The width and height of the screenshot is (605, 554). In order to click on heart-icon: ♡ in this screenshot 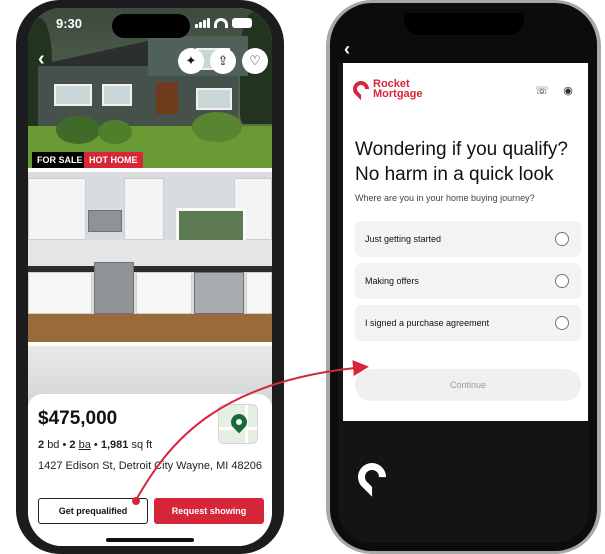, I will do `click(255, 61)`.